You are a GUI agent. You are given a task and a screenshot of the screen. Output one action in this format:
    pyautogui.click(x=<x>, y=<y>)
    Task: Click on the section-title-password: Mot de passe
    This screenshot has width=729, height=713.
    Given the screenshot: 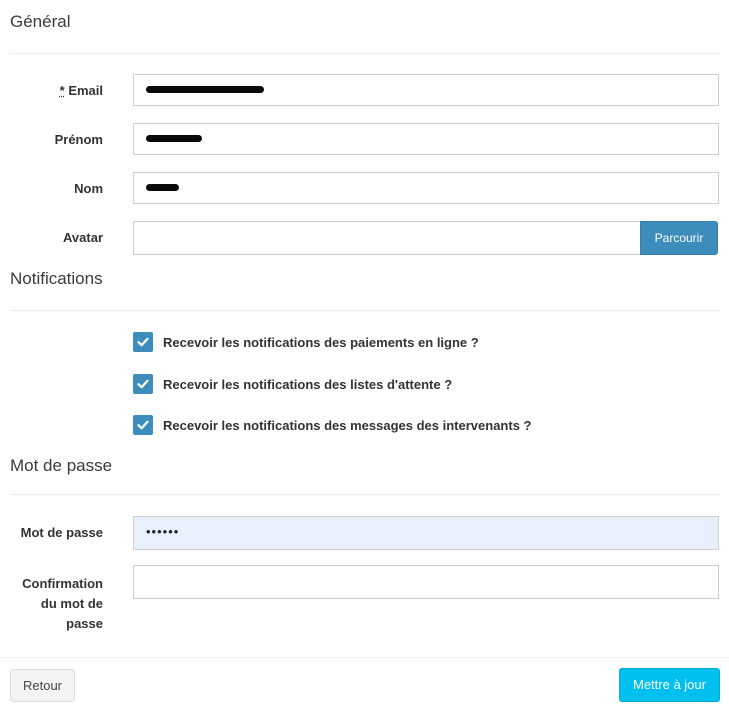 What is the action you would take?
    pyautogui.click(x=61, y=465)
    